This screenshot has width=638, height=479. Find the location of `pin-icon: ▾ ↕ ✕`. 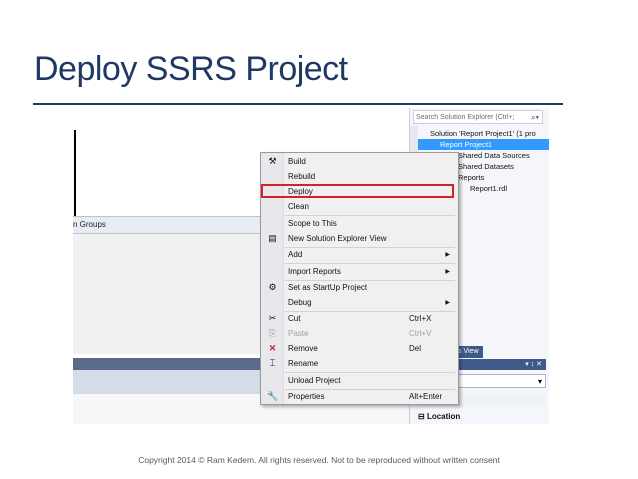

pin-icon: ▾ ↕ ✕ is located at coordinates (533, 364).